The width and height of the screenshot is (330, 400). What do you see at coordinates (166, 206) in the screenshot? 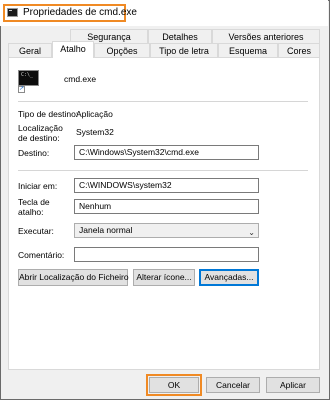
I see `hotkey-field: Nenhum` at bounding box center [166, 206].